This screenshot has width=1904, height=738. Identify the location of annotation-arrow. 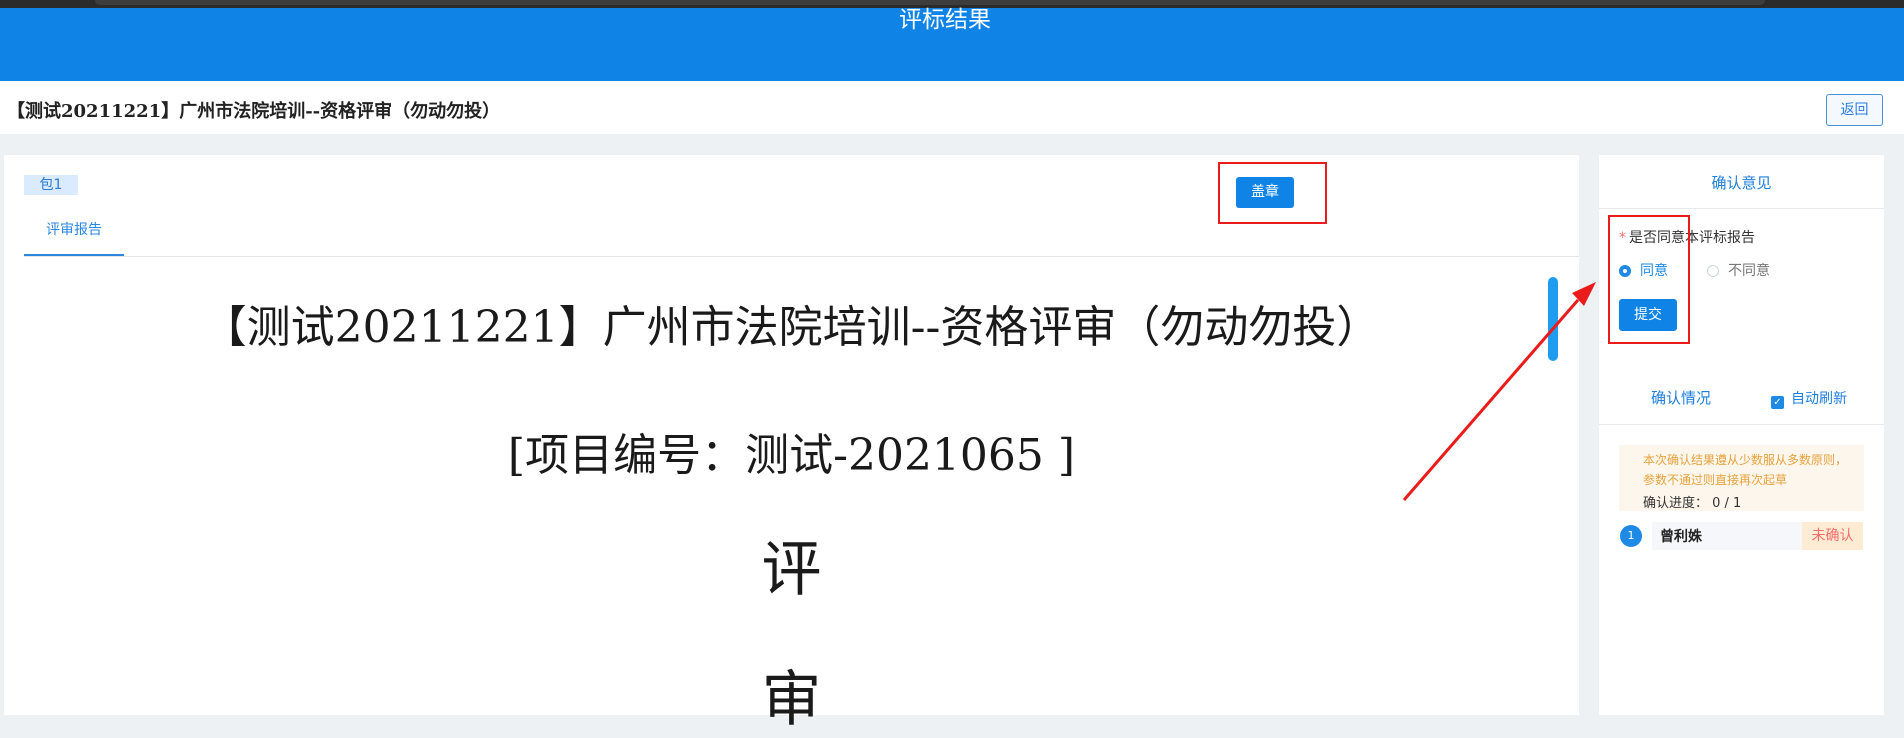
(1499, 391).